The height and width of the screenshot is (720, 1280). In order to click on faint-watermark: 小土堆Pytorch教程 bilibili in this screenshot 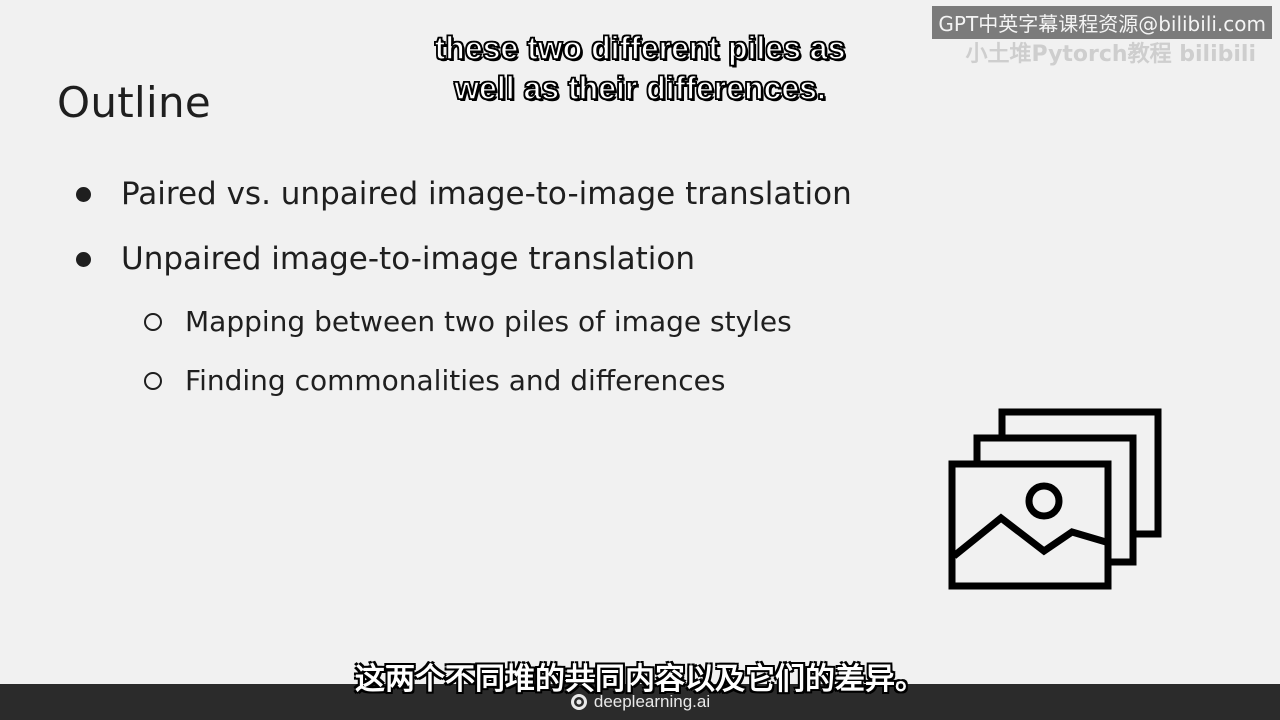, I will do `click(1110, 54)`.